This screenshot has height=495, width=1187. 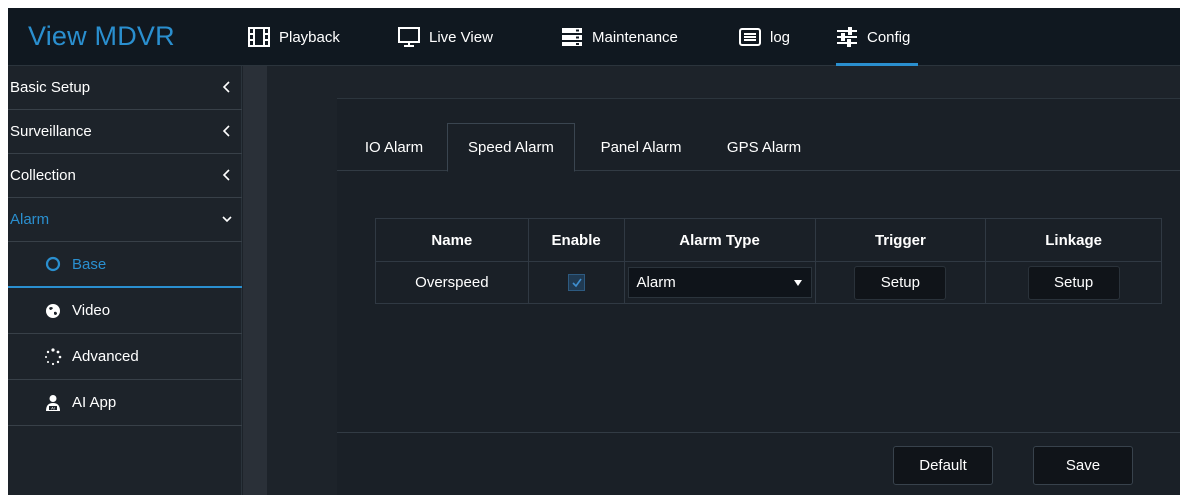 I want to click on tab-label: Panel Alarm, so click(x=641, y=147).